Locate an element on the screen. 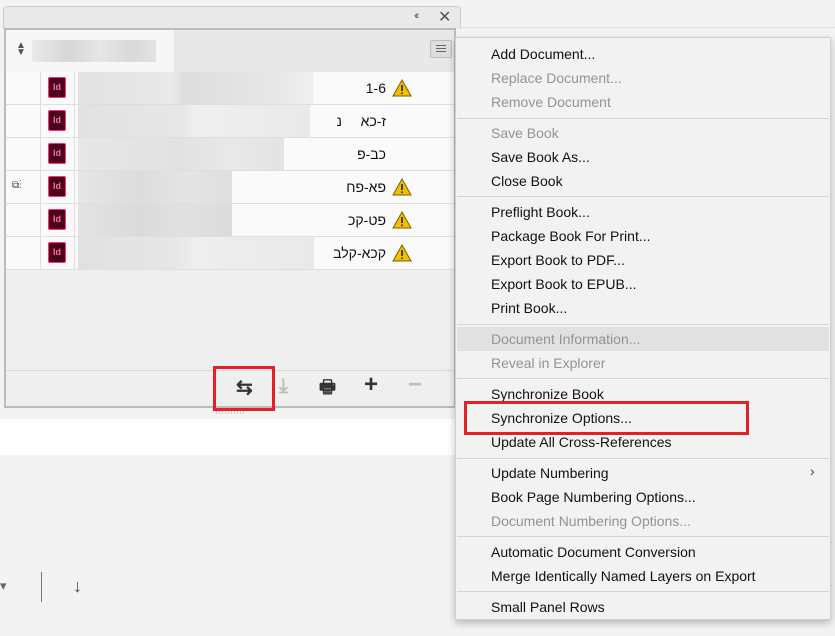 The width and height of the screenshot is (835, 636). resize-grip is located at coordinates (230, 412).